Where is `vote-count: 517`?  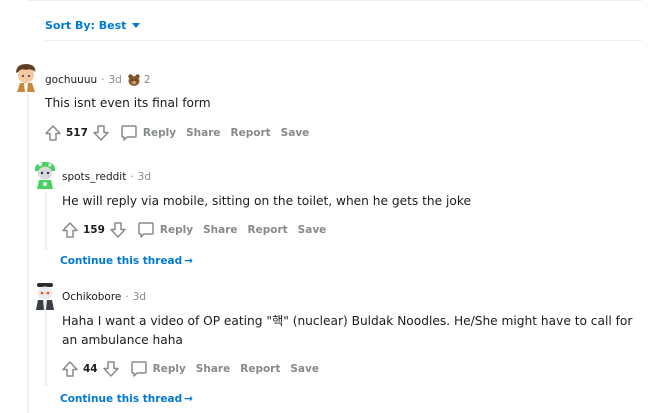
vote-count: 517 is located at coordinates (77, 133).